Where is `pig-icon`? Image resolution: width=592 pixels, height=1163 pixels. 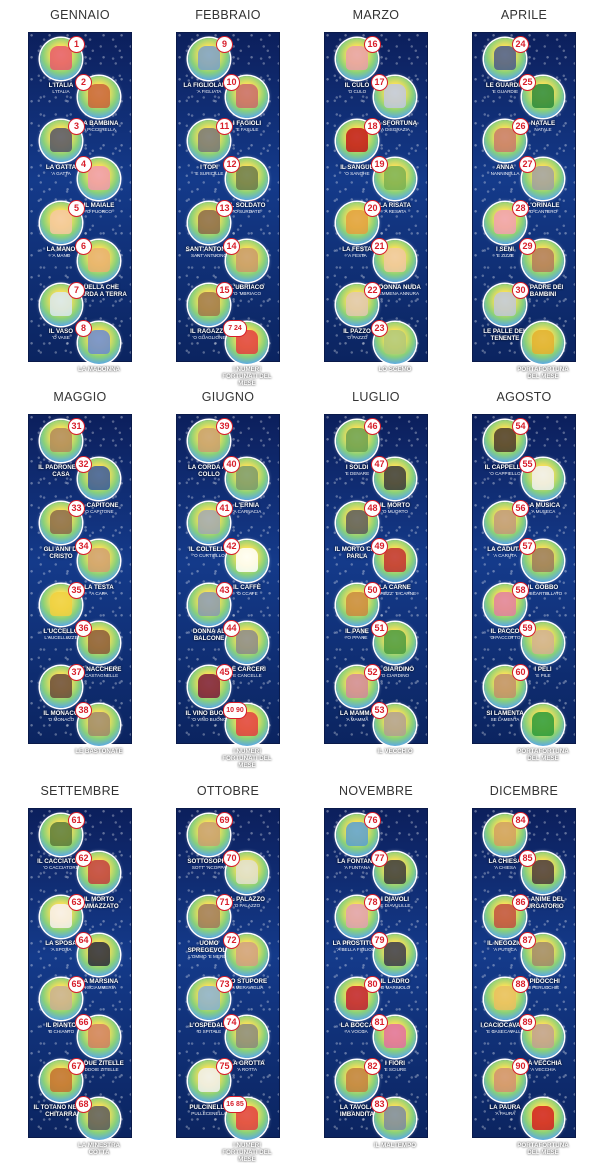
pig-icon is located at coordinates (99, 178).